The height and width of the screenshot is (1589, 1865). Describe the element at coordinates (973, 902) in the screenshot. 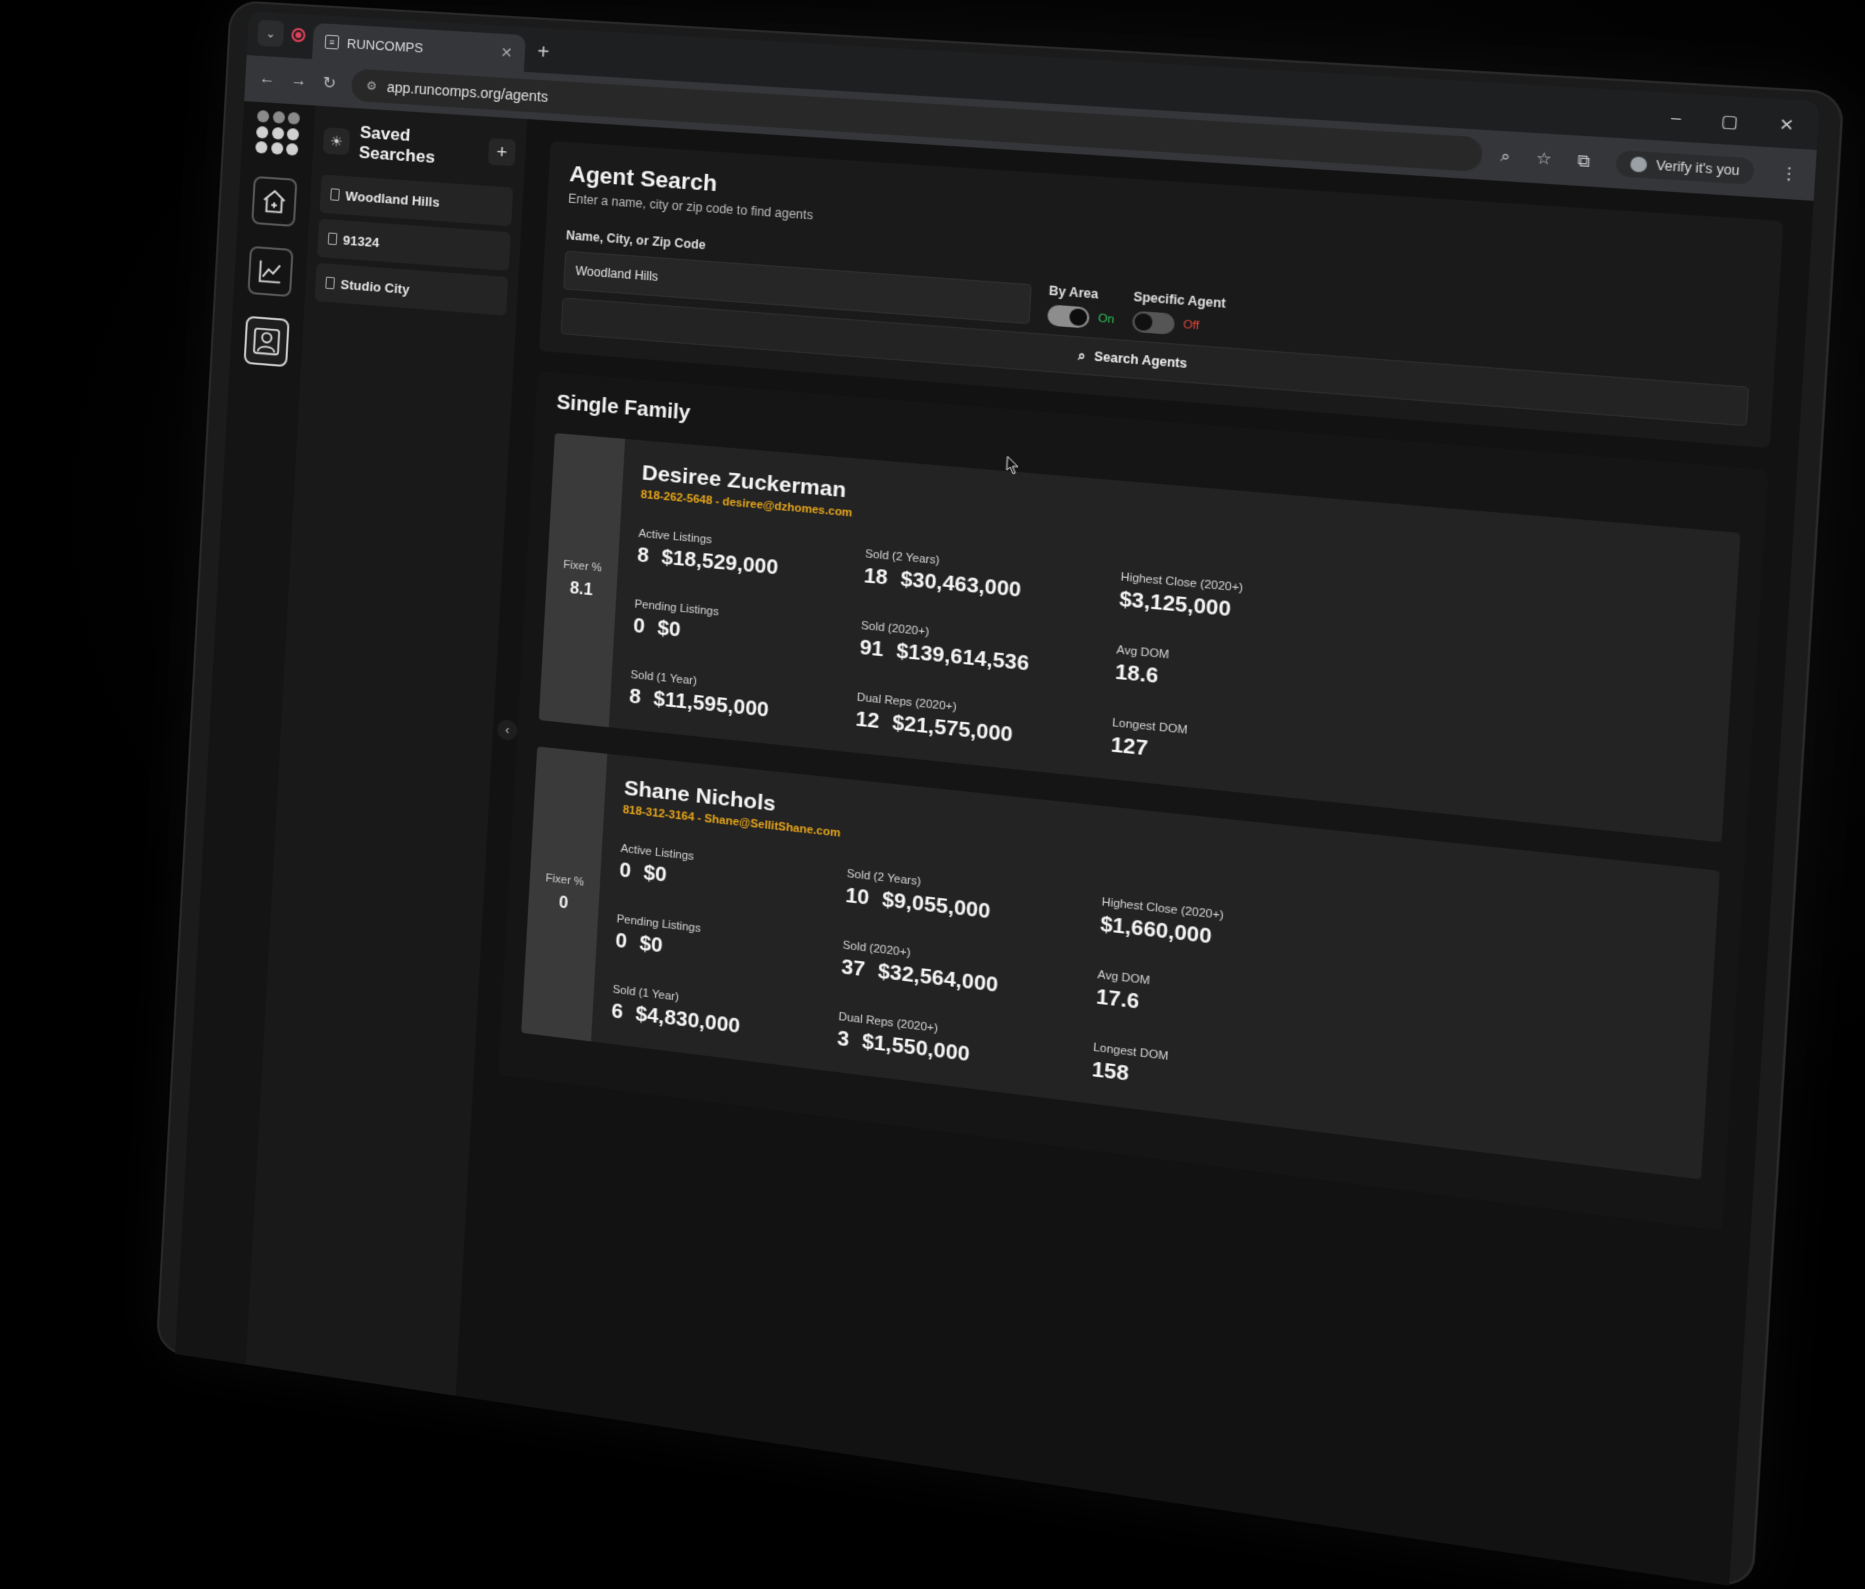

I see `stat-sold-2-years: Sold (2 Years) 10 $9,055,000` at that location.